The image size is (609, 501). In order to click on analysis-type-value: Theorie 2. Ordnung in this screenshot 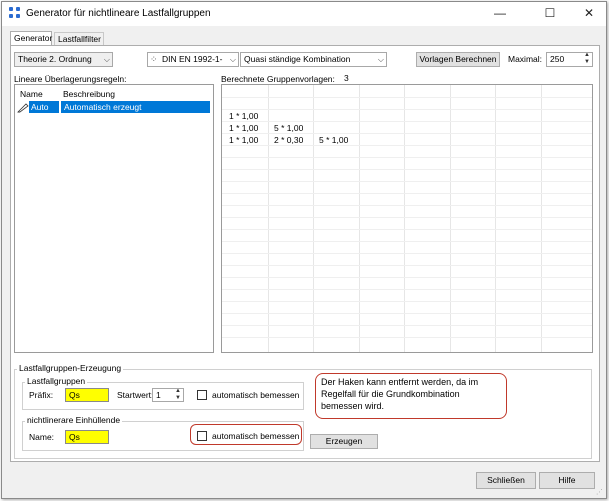, I will do `click(55, 59)`.